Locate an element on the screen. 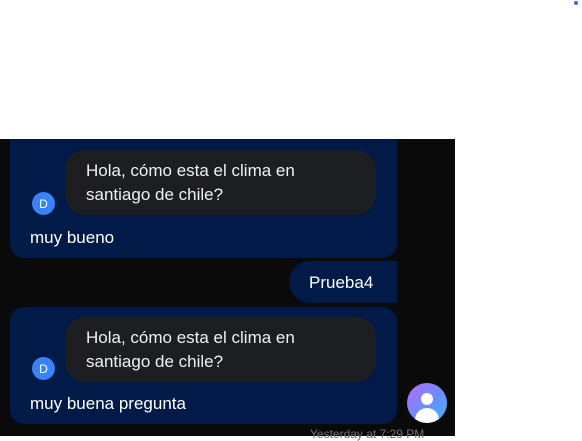 The height and width of the screenshot is (441, 582). reply-text: muy bueno is located at coordinates (72, 237).